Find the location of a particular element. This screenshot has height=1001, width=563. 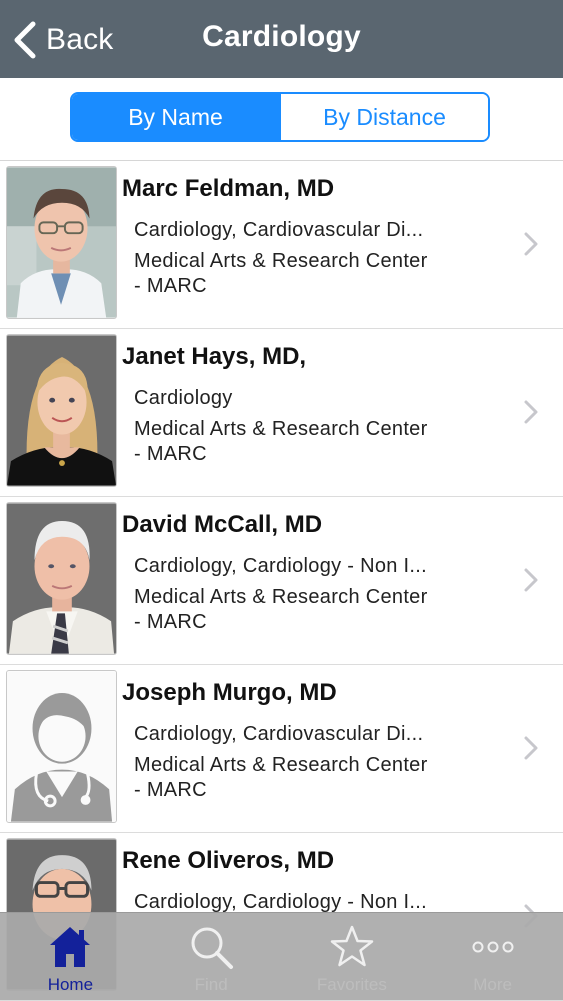

navigation-bar: Back Cardiology is located at coordinates (281, 39).